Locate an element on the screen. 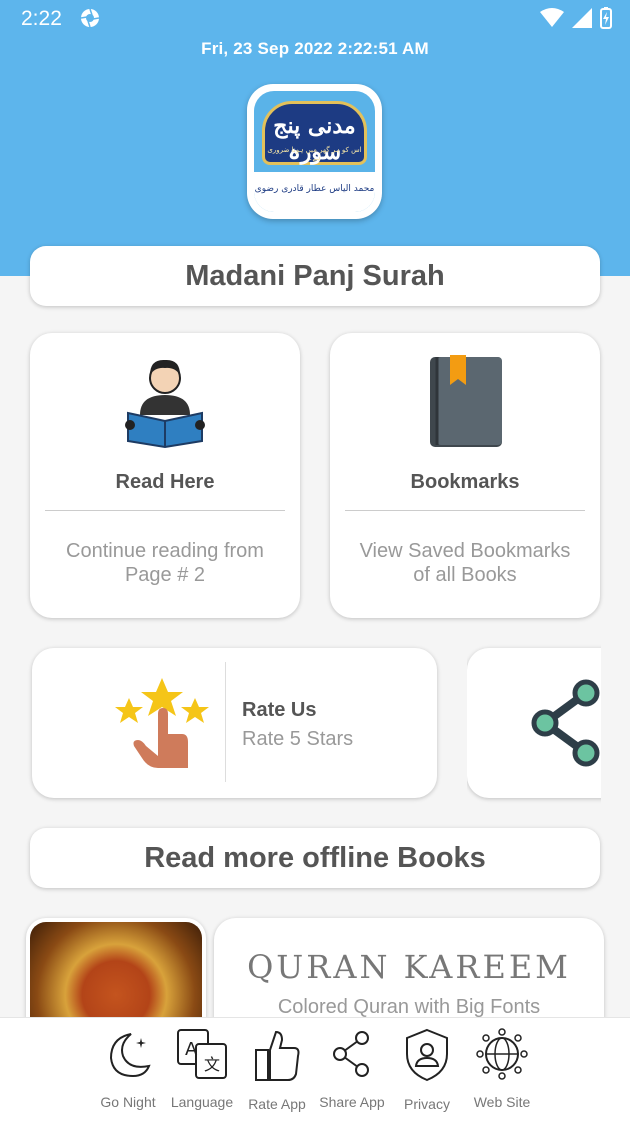 The height and width of the screenshot is (1125, 630). nav-label: Rate App is located at coordinates (277, 1104).